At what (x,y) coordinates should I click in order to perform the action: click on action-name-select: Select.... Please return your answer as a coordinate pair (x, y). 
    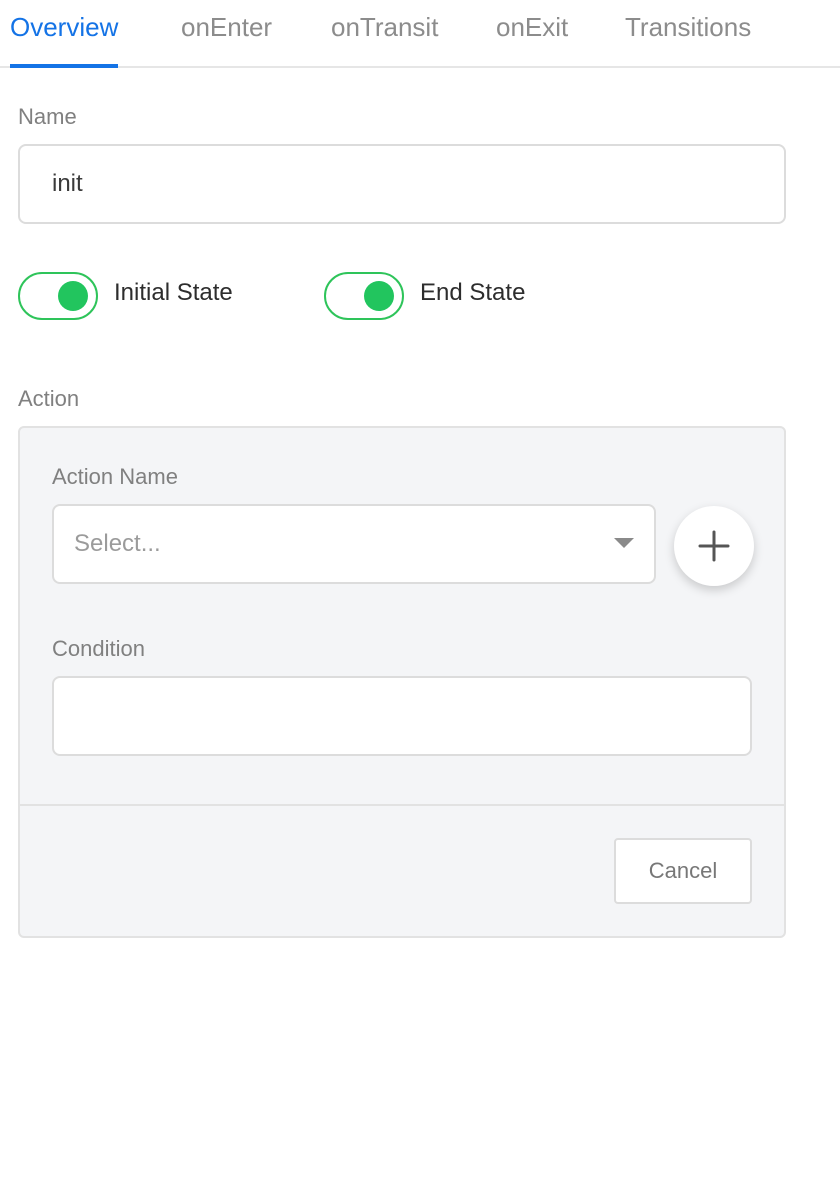
    Looking at the image, I should click on (354, 544).